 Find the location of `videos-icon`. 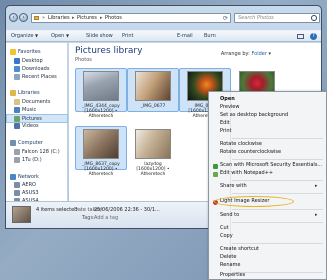

videos-icon is located at coordinates (17, 126).